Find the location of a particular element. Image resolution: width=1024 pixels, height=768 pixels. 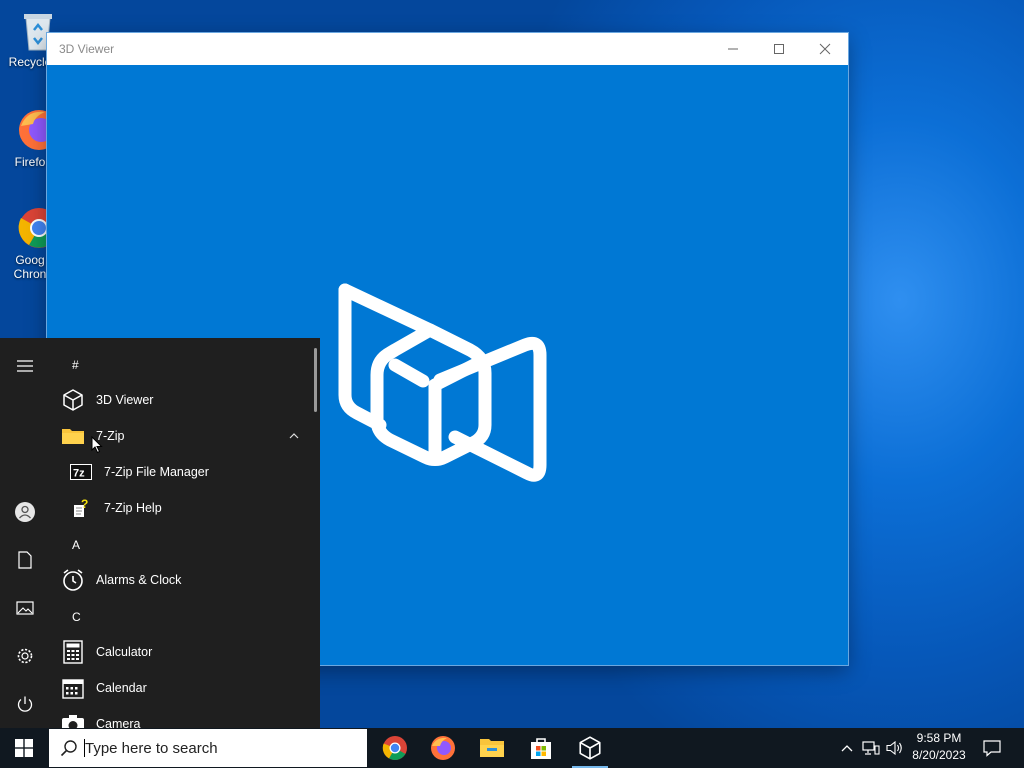

clock: 9:58 PM 8/20/2023 is located at coordinates (939, 747).